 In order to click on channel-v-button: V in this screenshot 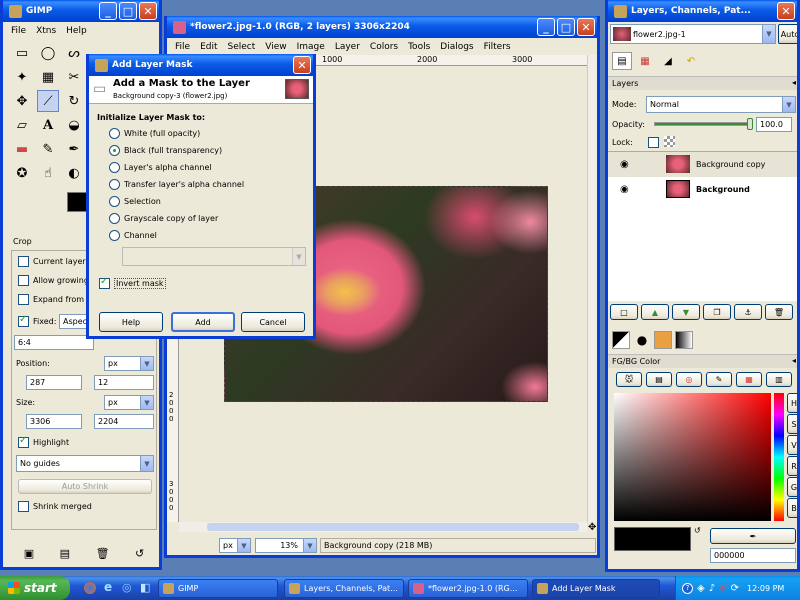, I will do `click(792, 445)`.